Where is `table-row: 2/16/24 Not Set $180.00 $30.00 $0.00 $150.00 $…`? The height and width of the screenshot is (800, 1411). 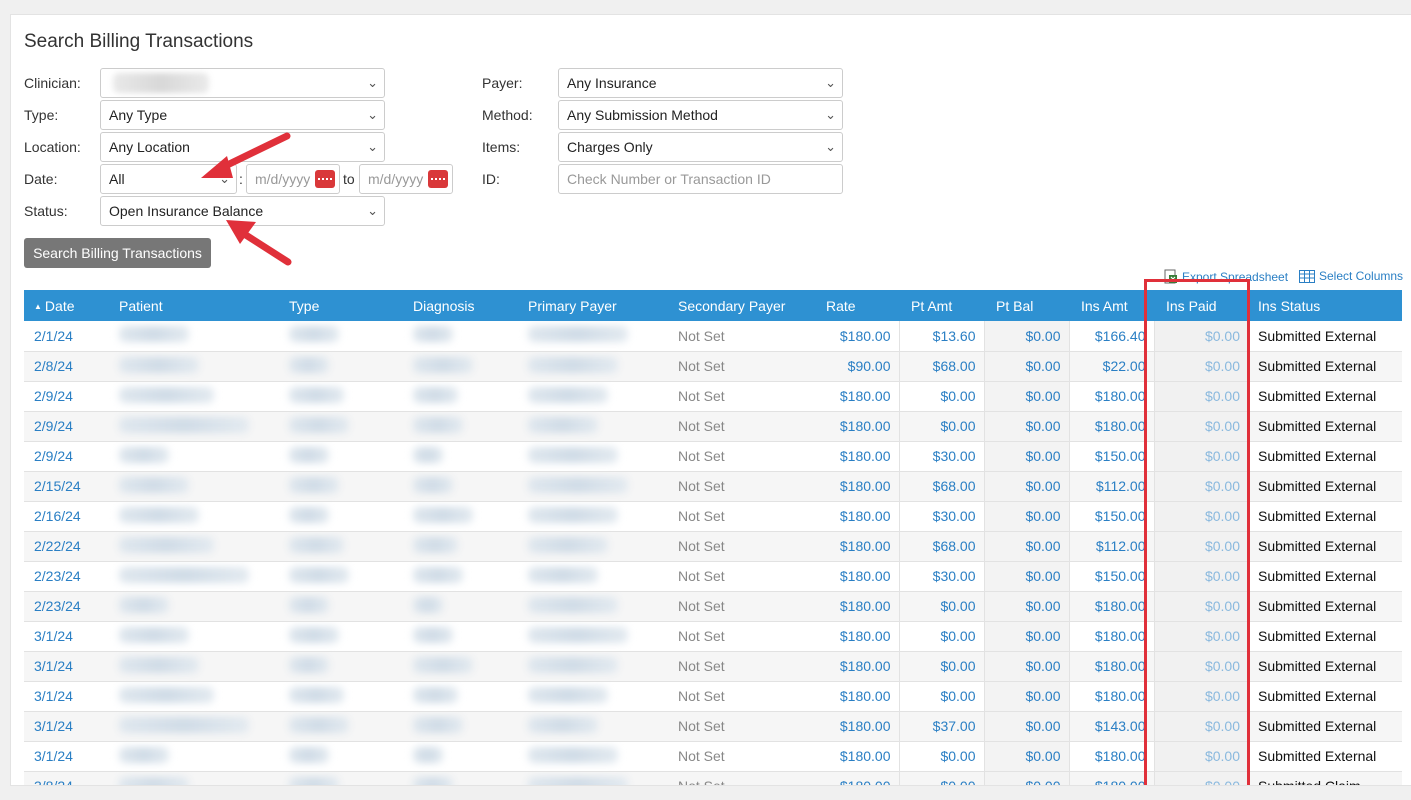 table-row: 2/16/24 Not Set $180.00 $30.00 $0.00 $150.00 $… is located at coordinates (713, 516).